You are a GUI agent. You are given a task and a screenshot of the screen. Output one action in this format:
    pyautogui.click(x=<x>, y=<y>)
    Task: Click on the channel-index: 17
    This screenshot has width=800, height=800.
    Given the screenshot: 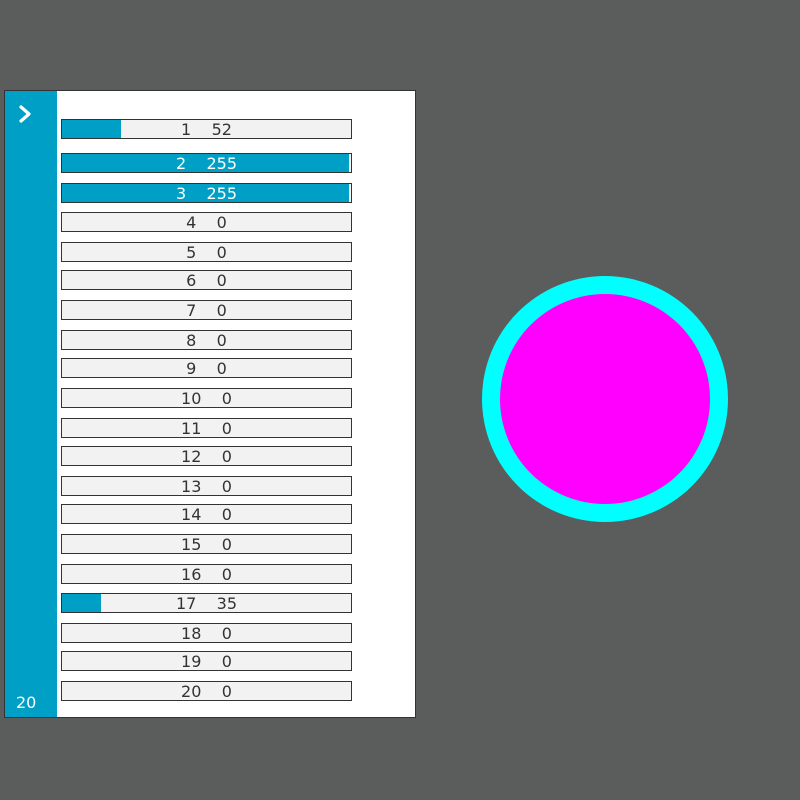 What is the action you would take?
    pyautogui.click(x=186, y=603)
    